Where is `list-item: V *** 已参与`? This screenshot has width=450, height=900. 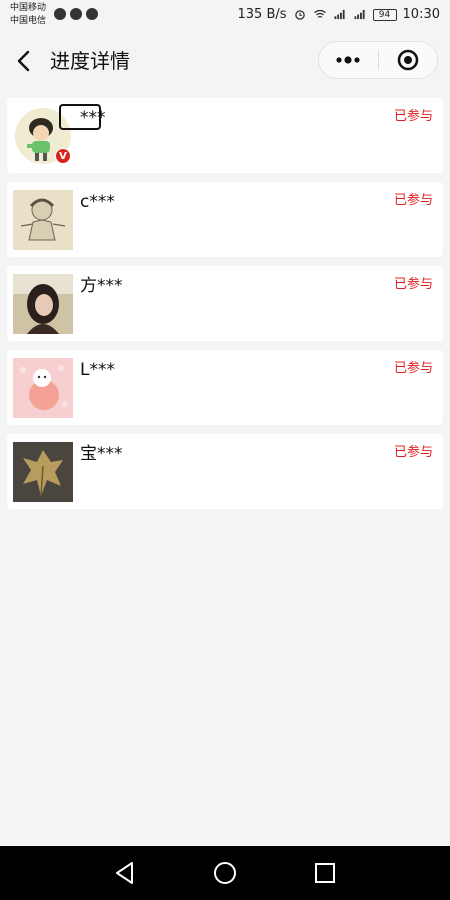 list-item: V *** 已参与 is located at coordinates (225, 135).